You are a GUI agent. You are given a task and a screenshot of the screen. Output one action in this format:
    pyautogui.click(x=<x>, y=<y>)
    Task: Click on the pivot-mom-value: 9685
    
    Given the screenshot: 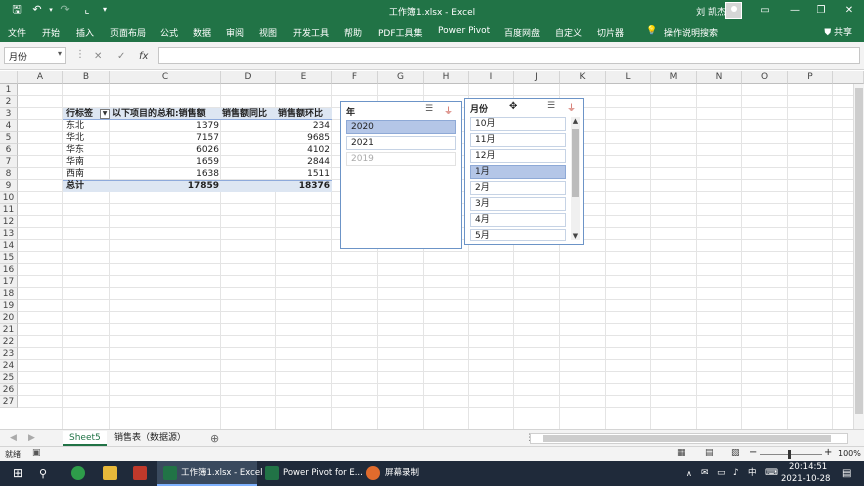 What is the action you would take?
    pyautogui.click(x=303, y=138)
    